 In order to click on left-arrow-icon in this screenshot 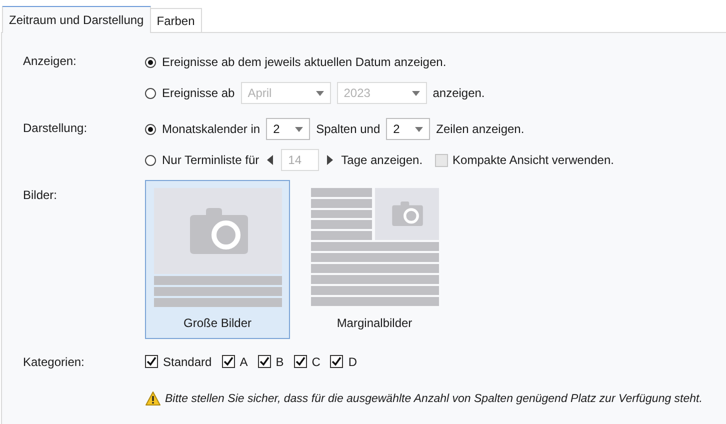, I will do `click(270, 160)`.